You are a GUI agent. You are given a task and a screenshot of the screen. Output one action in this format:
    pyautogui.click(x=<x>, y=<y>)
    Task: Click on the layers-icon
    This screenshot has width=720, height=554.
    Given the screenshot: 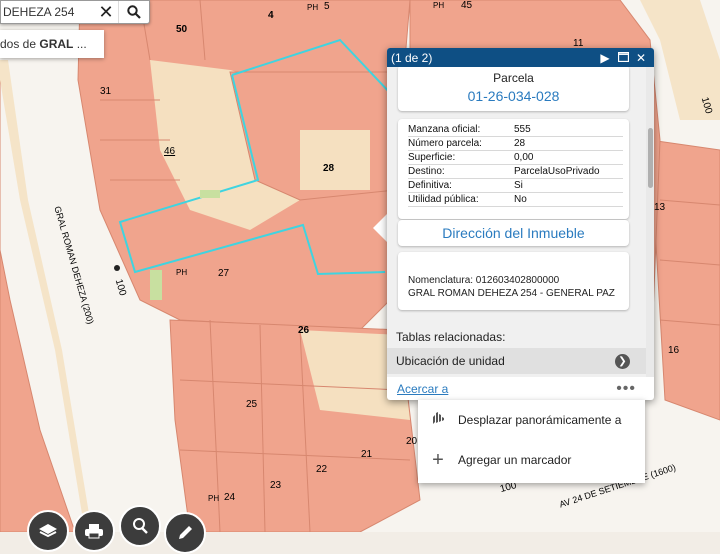 What is the action you would take?
    pyautogui.click(x=48, y=531)
    